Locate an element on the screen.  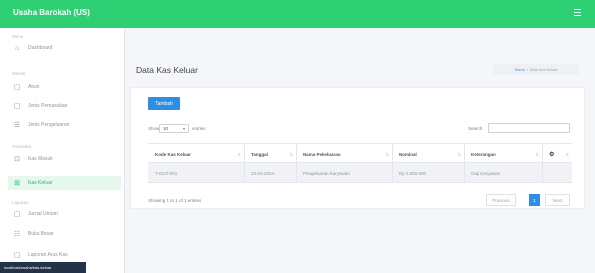
sidebar-item-label: Akun is located at coordinates (34, 87).